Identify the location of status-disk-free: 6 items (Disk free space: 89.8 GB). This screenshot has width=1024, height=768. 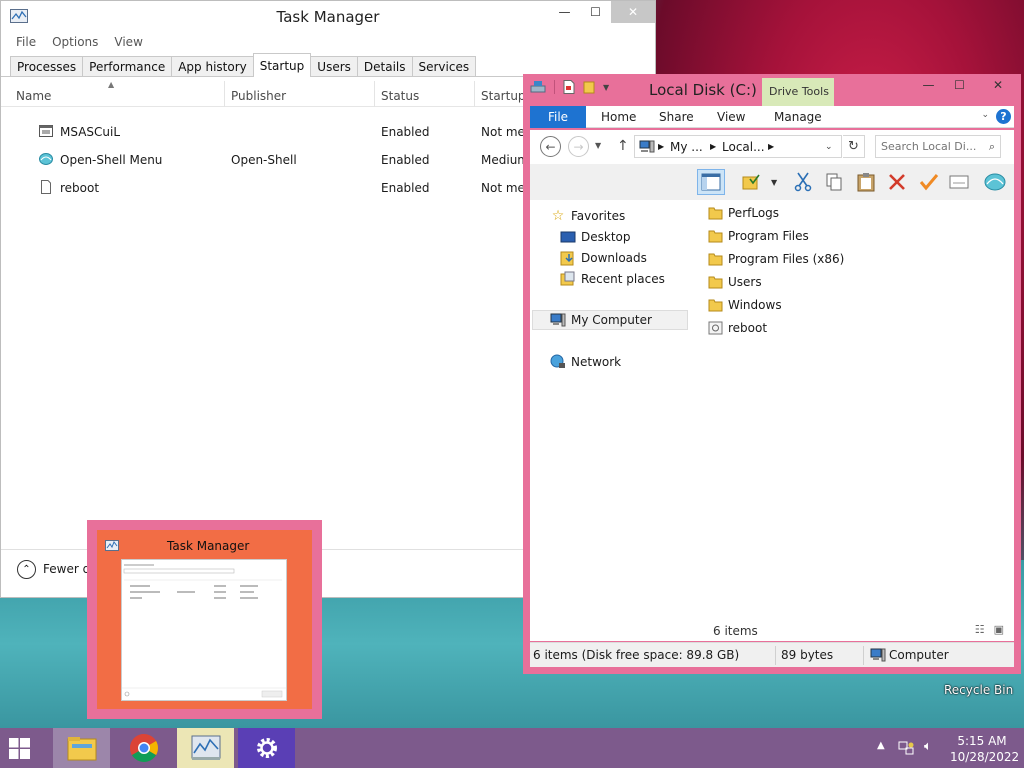
(636, 655).